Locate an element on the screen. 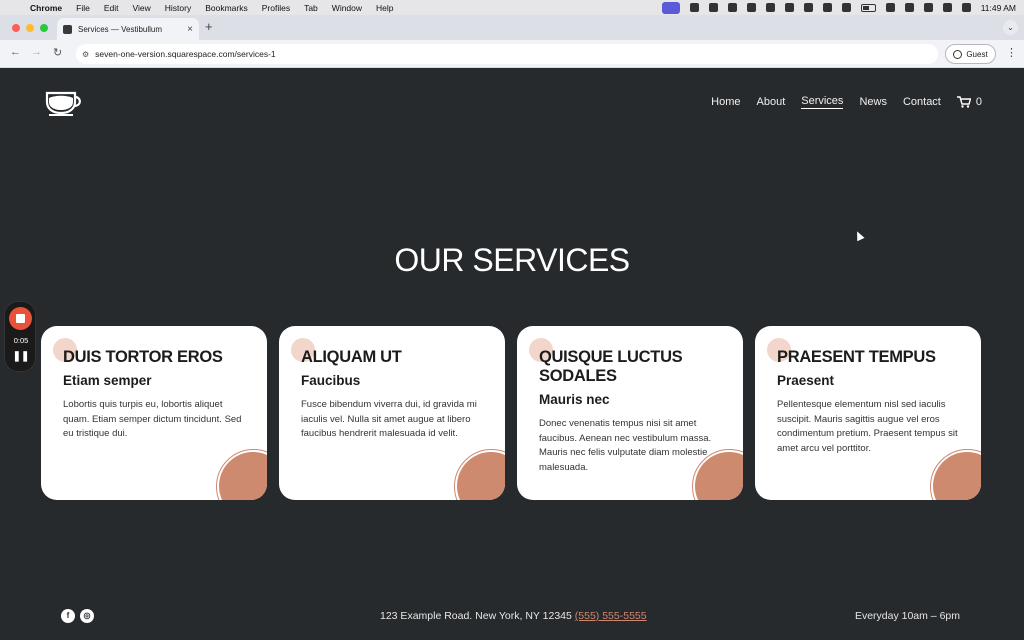  minimize-window-button is located at coordinates (30, 28).